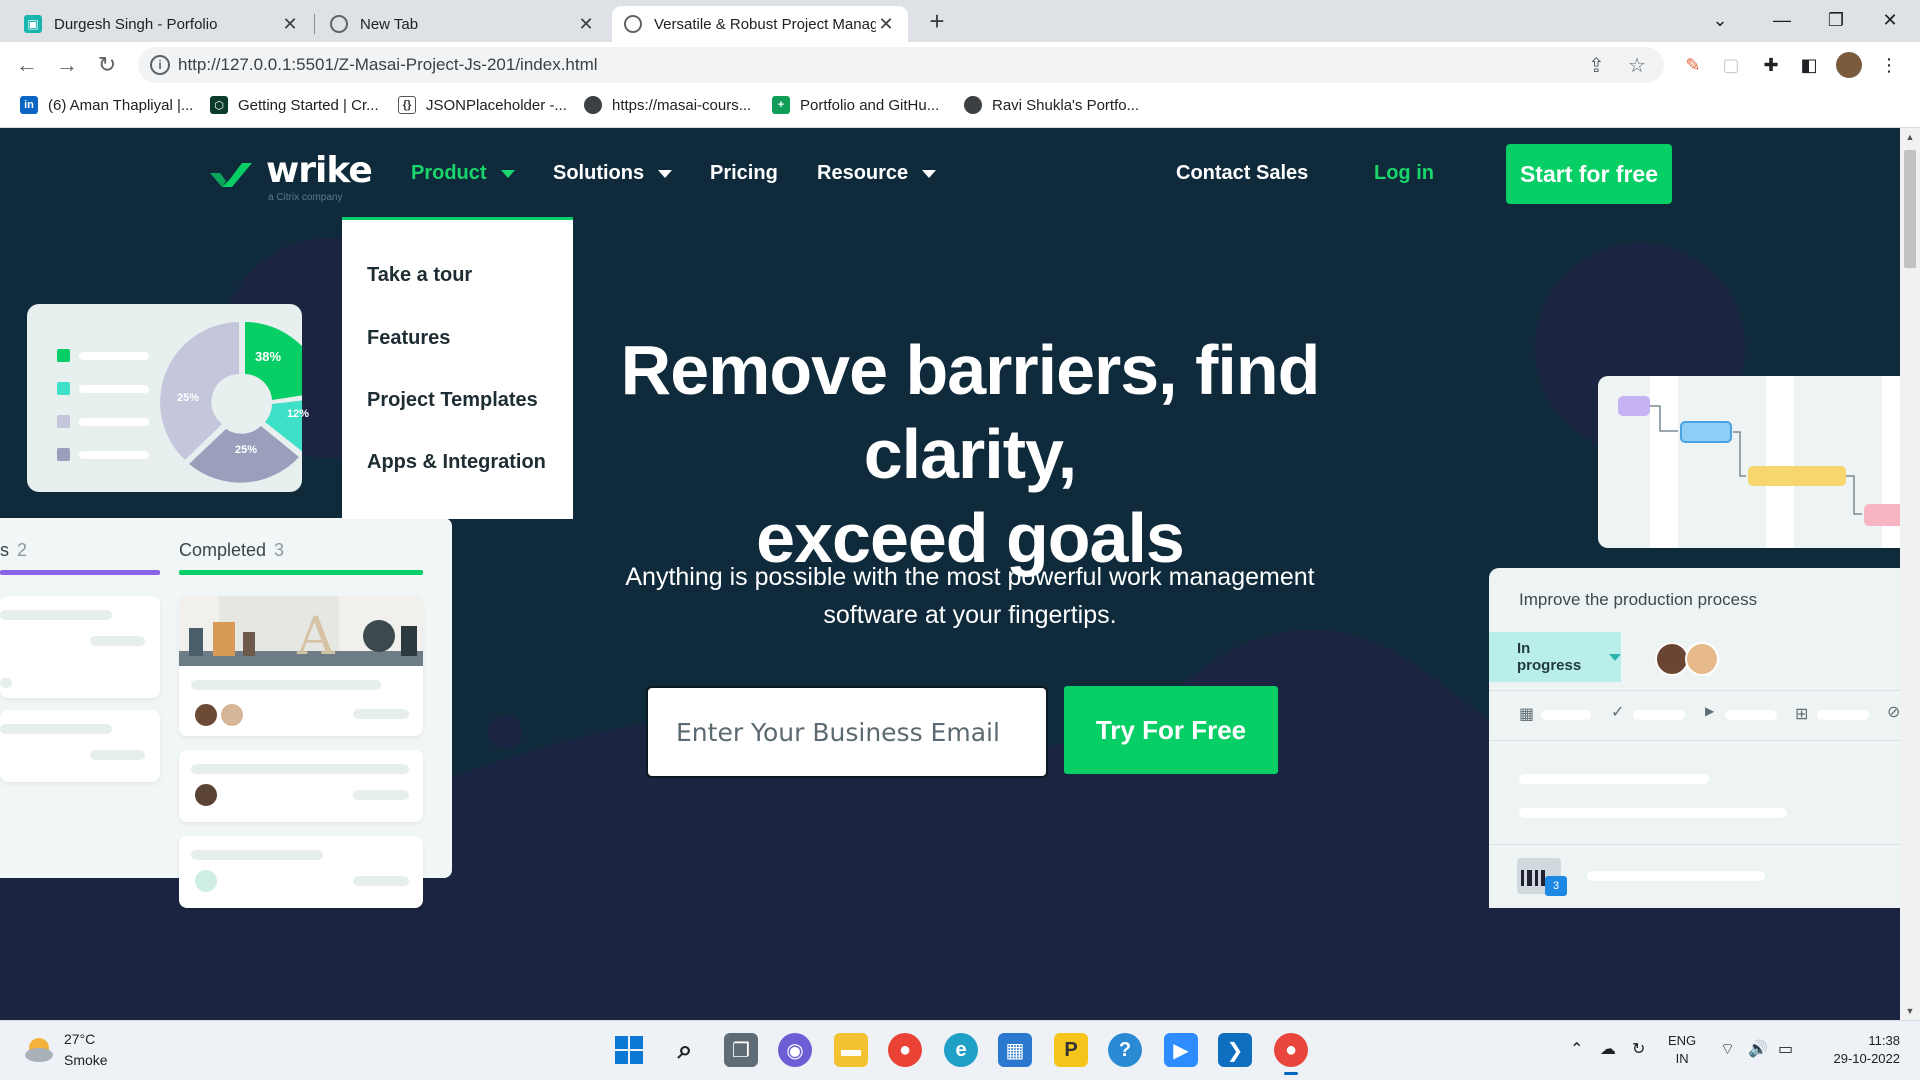  I want to click on nav-product-label: Product, so click(449, 173).